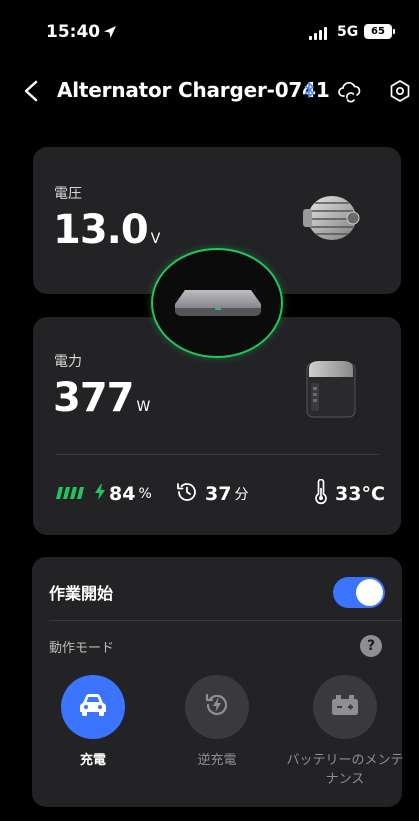 The image size is (419, 821). What do you see at coordinates (394, 31) in the screenshot?
I see `battery-tip` at bounding box center [394, 31].